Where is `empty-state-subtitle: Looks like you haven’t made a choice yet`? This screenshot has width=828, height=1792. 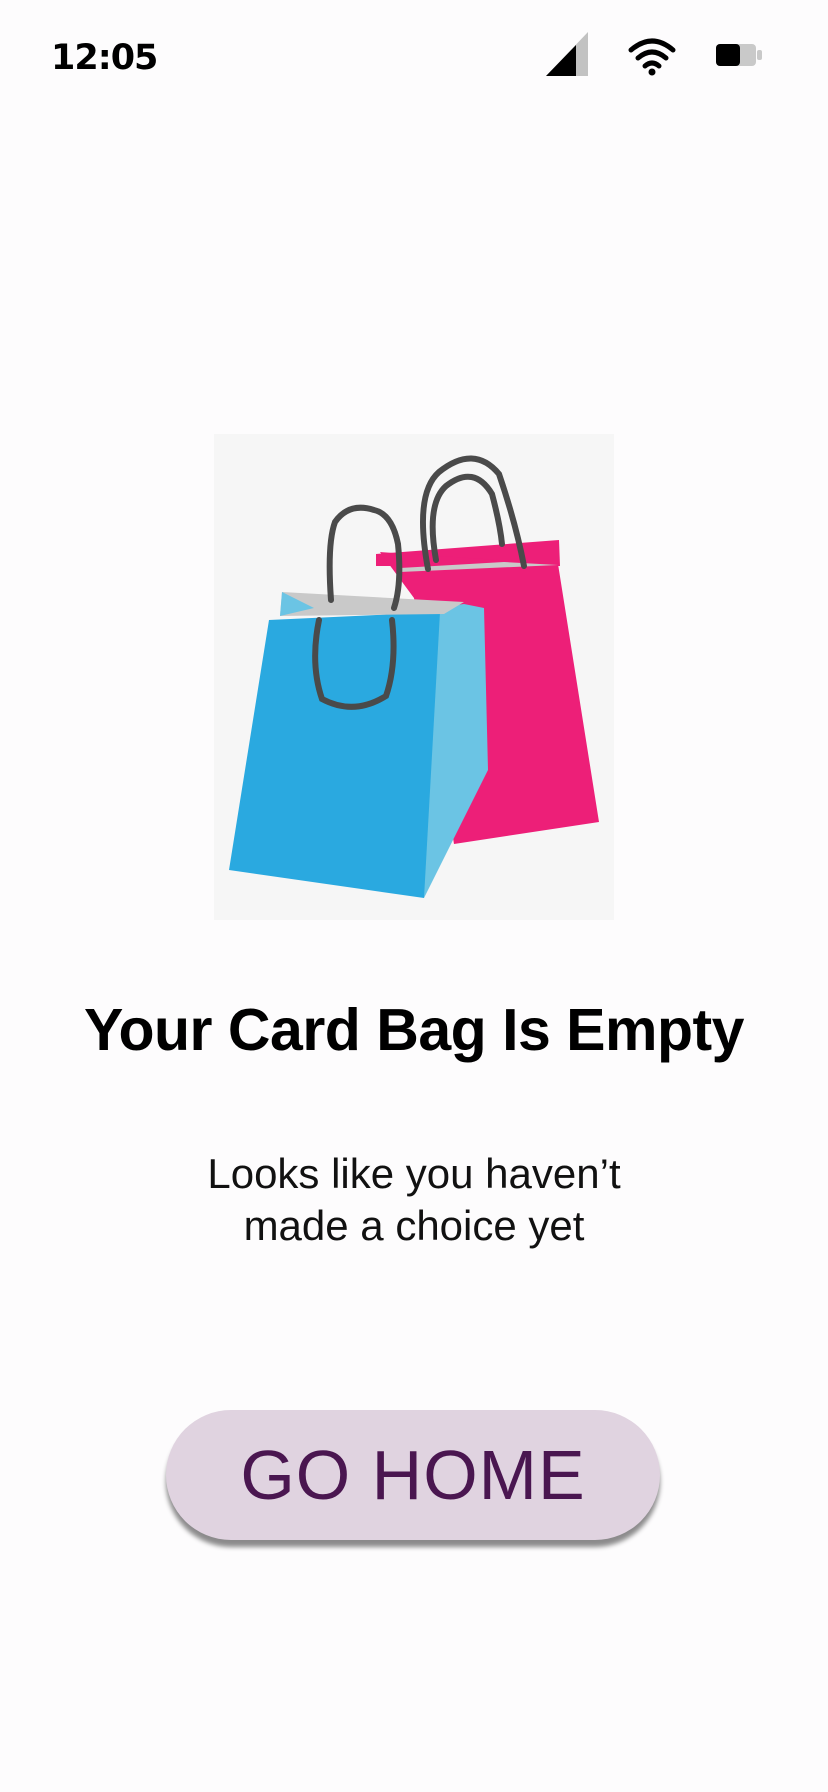
empty-state-subtitle: Looks like you haven’t made a choice yet is located at coordinates (414, 1200).